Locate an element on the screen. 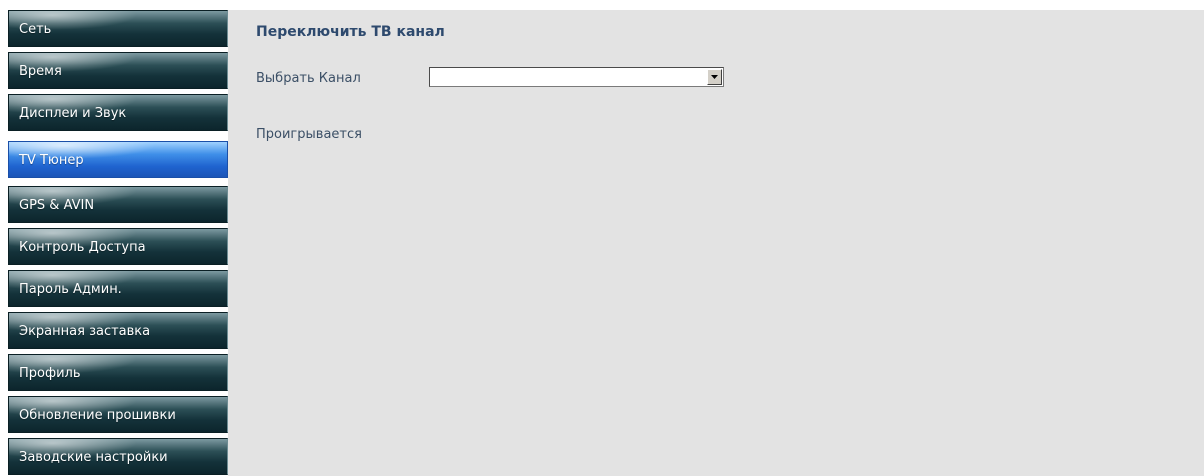  sidebar-item-factory-settings: Заводские настройки is located at coordinates (118, 456).